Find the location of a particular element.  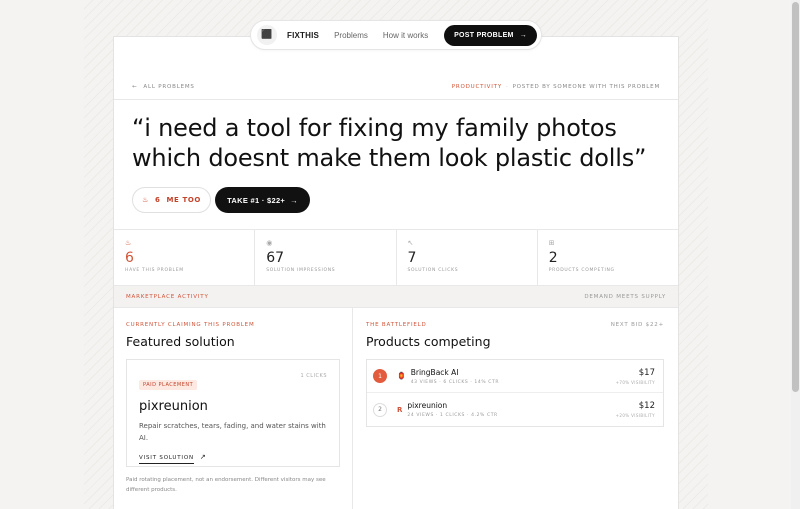

featured-title: Featured solution is located at coordinates (180, 341).